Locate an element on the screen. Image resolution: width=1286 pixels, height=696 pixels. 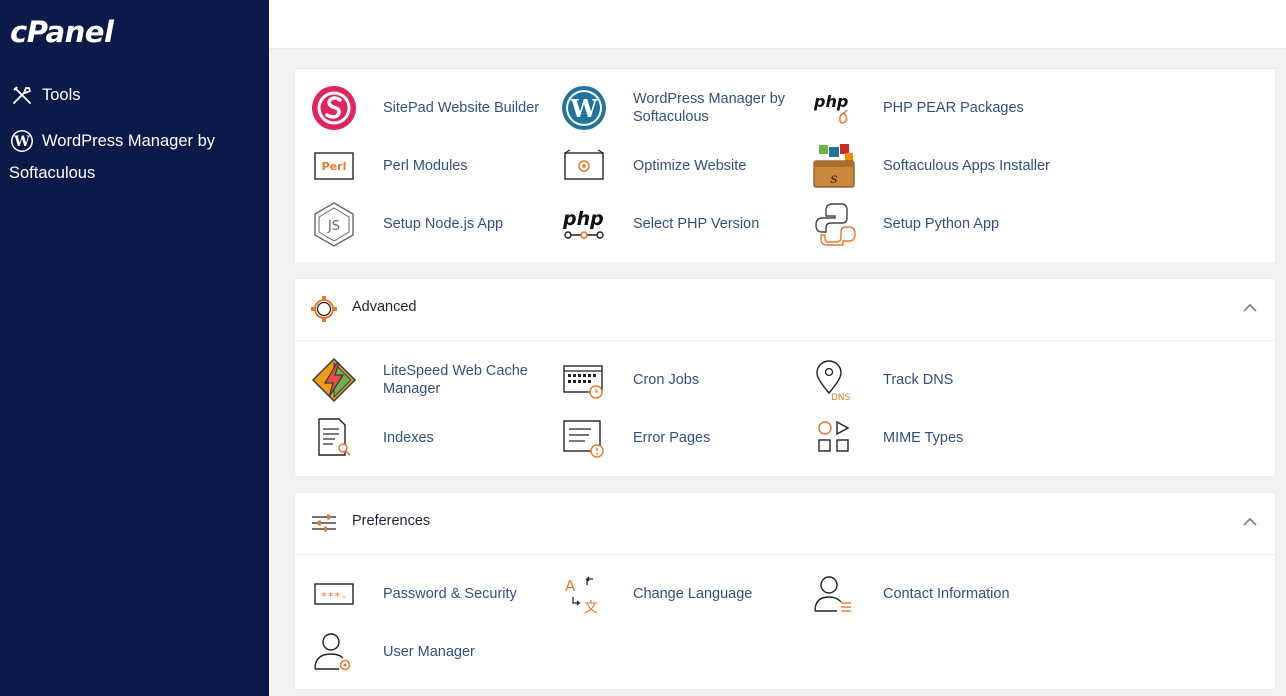
softaculous-icon: s is located at coordinates (834, 166).